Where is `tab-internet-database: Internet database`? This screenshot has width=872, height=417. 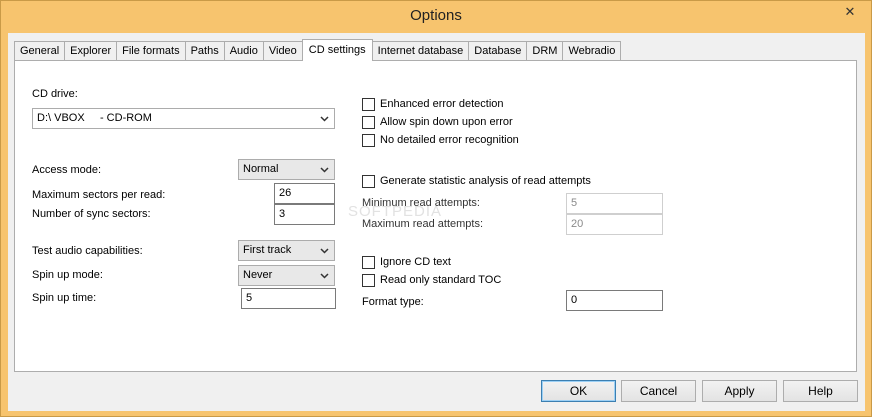
tab-internet-database: Internet database is located at coordinates (420, 50).